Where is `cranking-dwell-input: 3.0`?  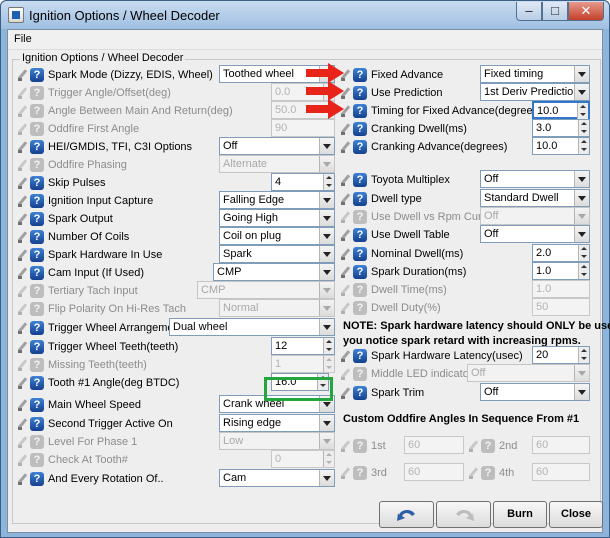 cranking-dwell-input: 3.0 is located at coordinates (561, 128).